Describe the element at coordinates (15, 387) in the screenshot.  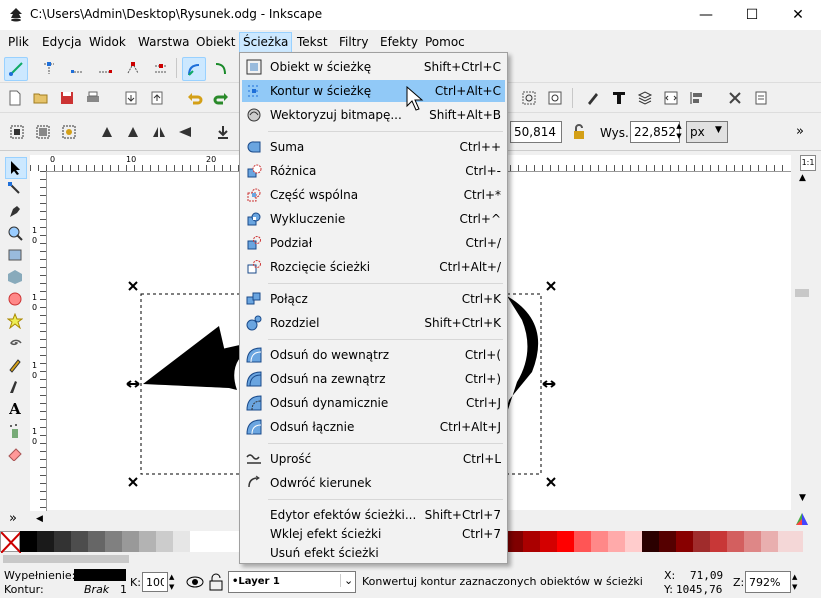
I see `calligraphy-tool` at that location.